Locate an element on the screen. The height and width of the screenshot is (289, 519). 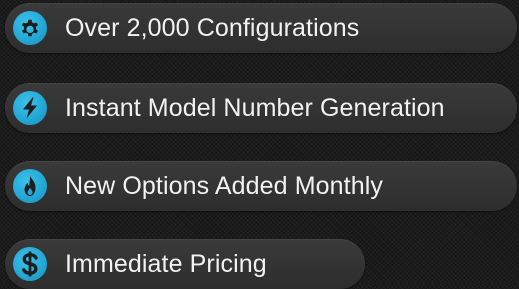
flame-icon is located at coordinates (30, 186).